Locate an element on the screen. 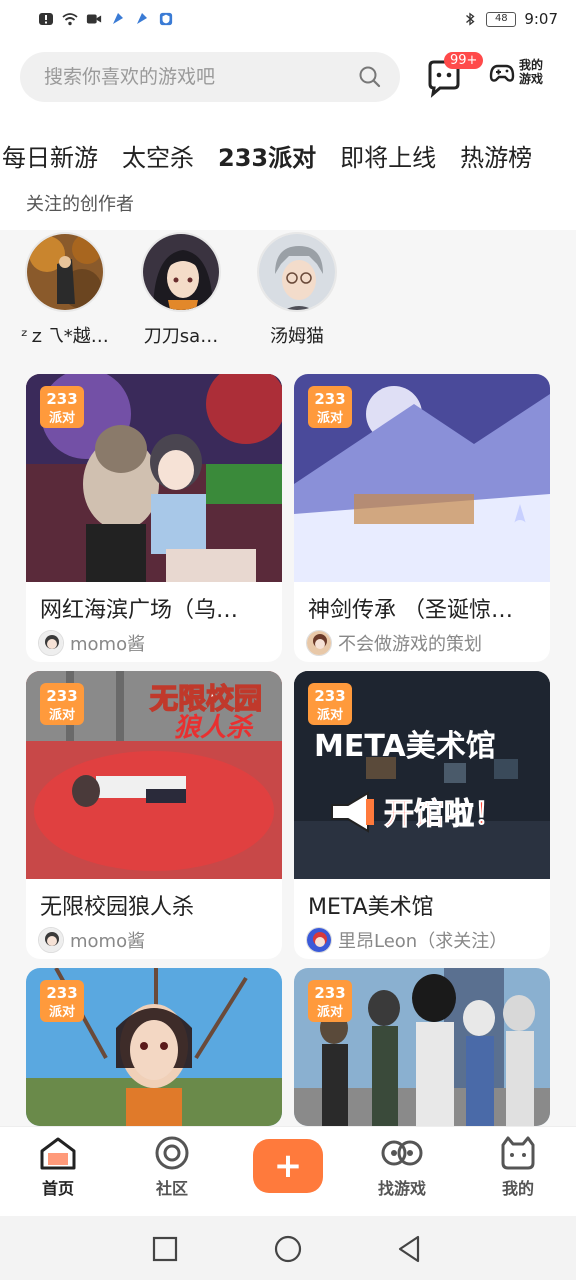 The image size is (576, 1280). search-bar is located at coordinates (210, 77).